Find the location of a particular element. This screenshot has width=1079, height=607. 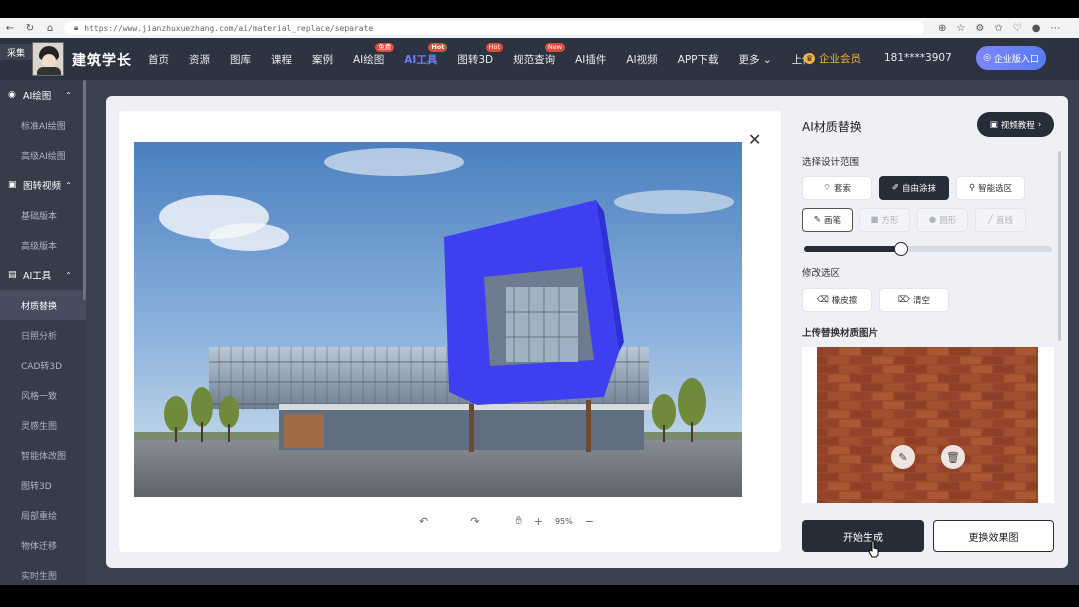

panel-scrollbar is located at coordinates (1059, 246).